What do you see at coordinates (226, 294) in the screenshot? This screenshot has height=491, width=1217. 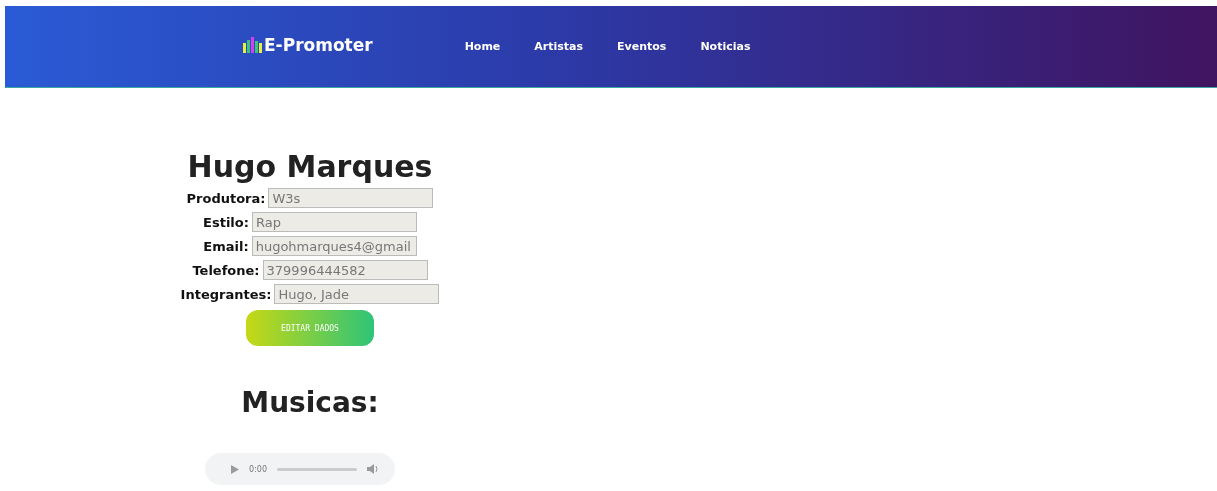 I see `field-label: Integrantes:` at bounding box center [226, 294].